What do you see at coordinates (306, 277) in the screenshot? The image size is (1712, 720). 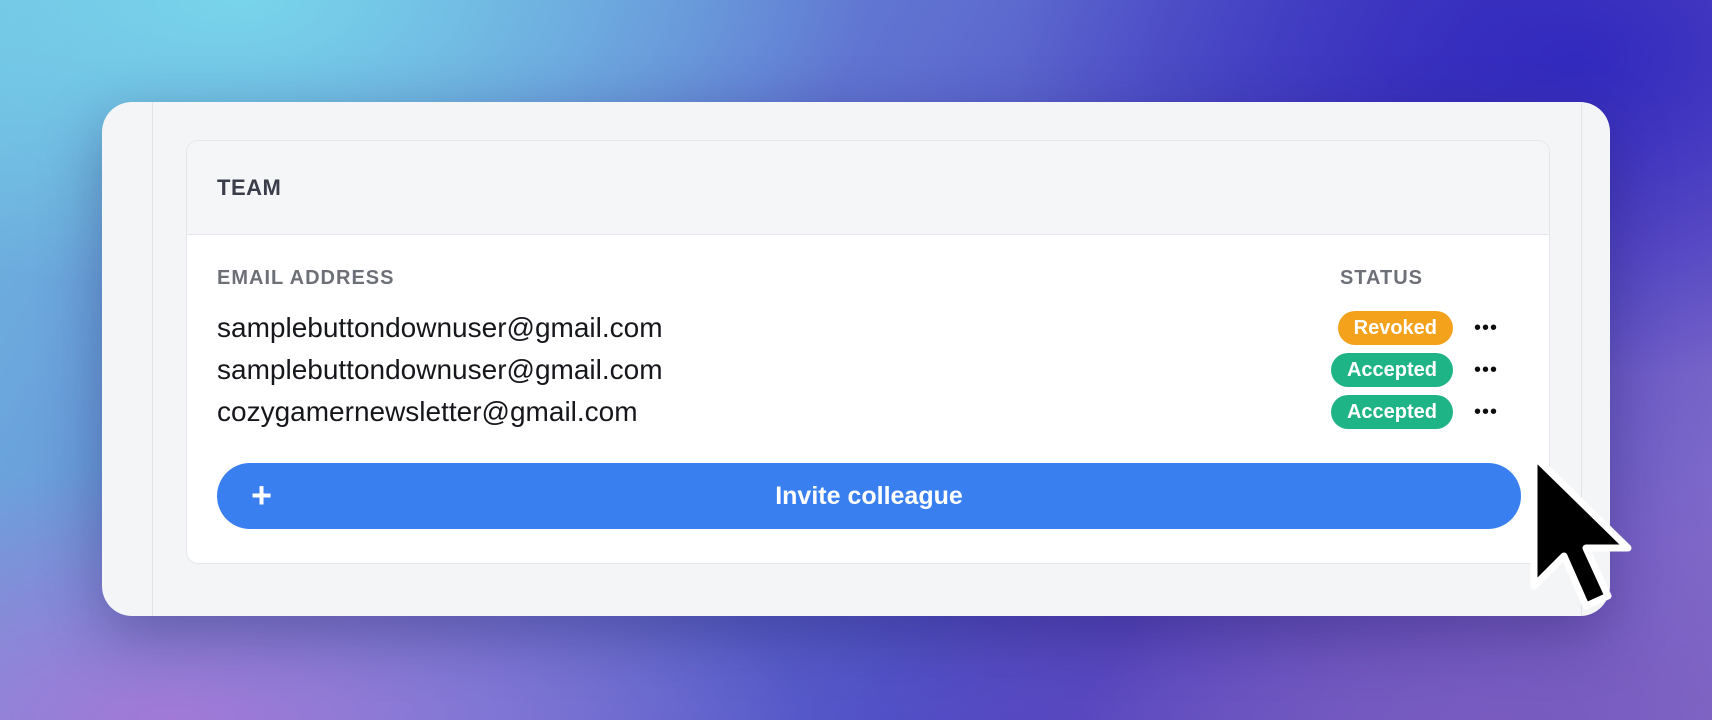 I see `email-column-header: EMAIL ADDRESS` at bounding box center [306, 277].